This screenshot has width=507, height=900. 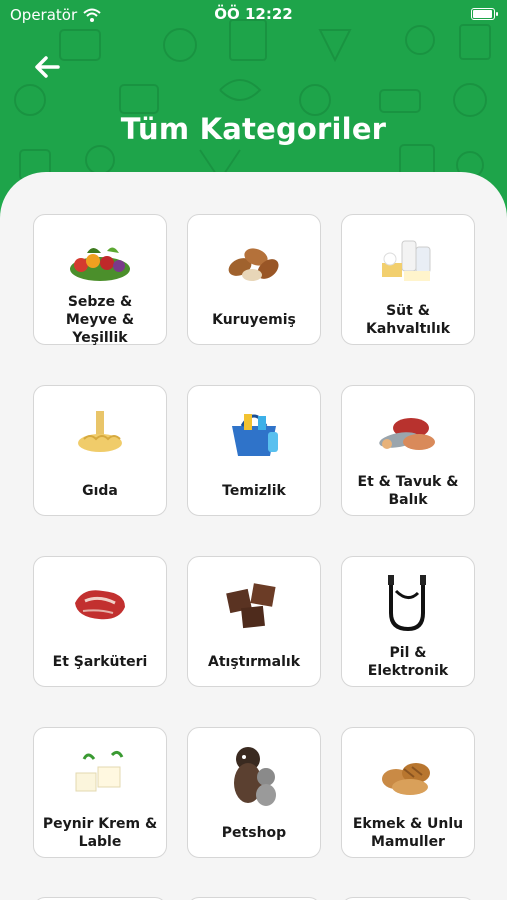 What do you see at coordinates (408, 433) in the screenshot?
I see `meat-fish-icon` at bounding box center [408, 433].